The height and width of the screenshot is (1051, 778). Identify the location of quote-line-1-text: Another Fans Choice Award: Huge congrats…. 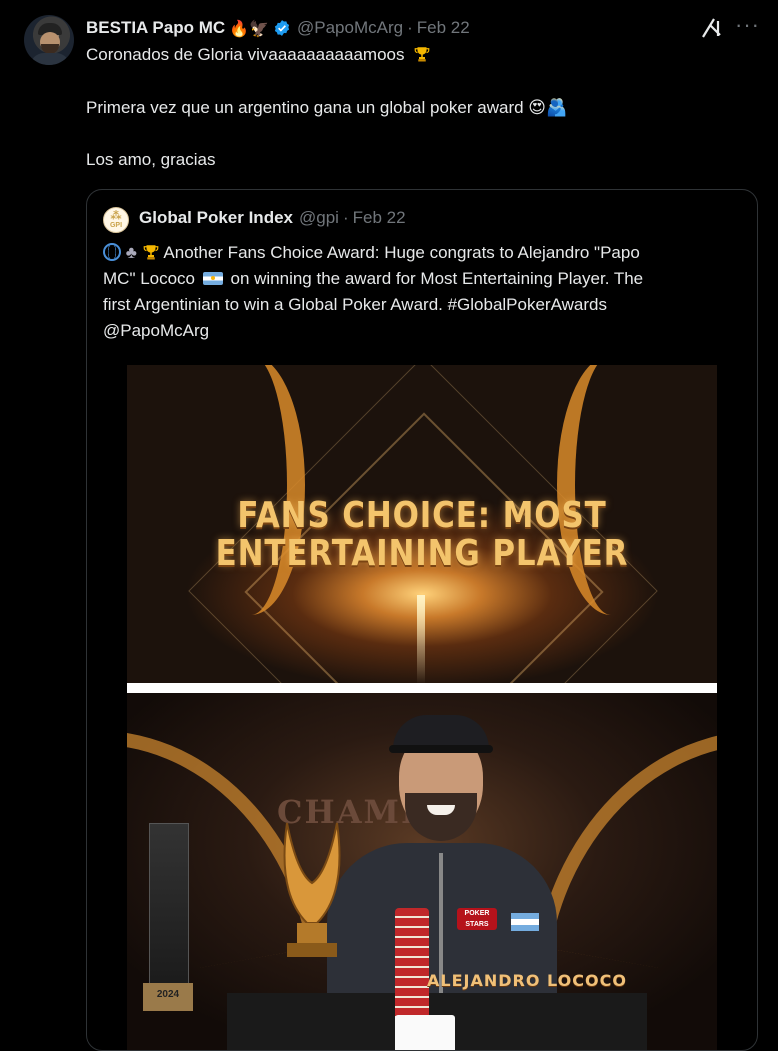
(401, 252).